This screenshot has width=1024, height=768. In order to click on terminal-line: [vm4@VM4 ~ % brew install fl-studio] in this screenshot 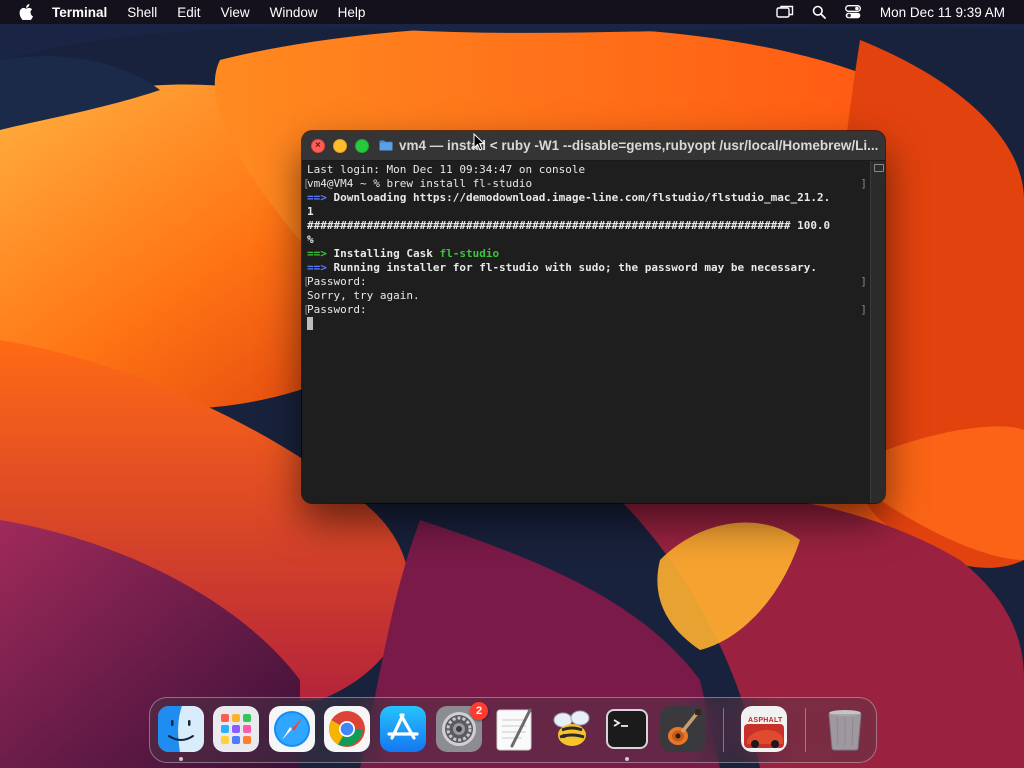, I will do `click(585, 183)`.